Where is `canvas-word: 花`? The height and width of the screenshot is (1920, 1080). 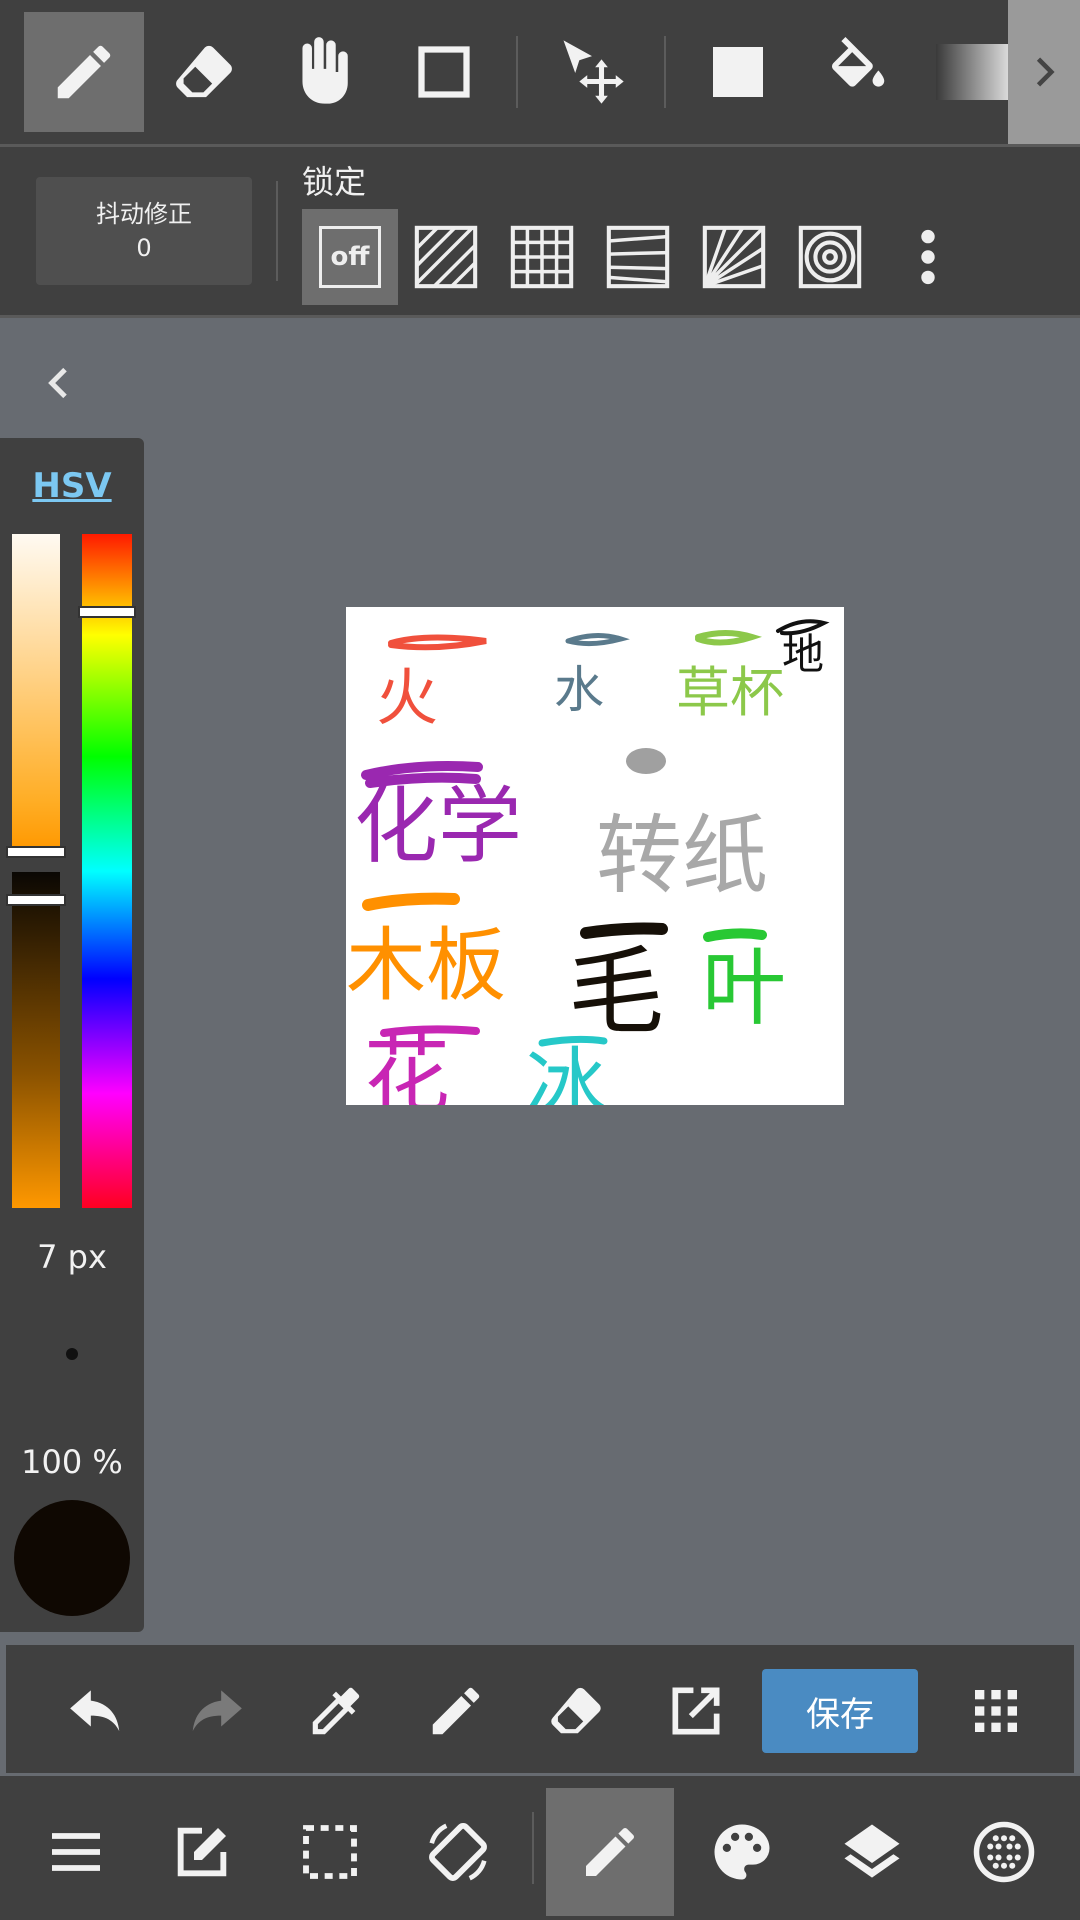
canvas-word: 花 is located at coordinates (407, 1065).